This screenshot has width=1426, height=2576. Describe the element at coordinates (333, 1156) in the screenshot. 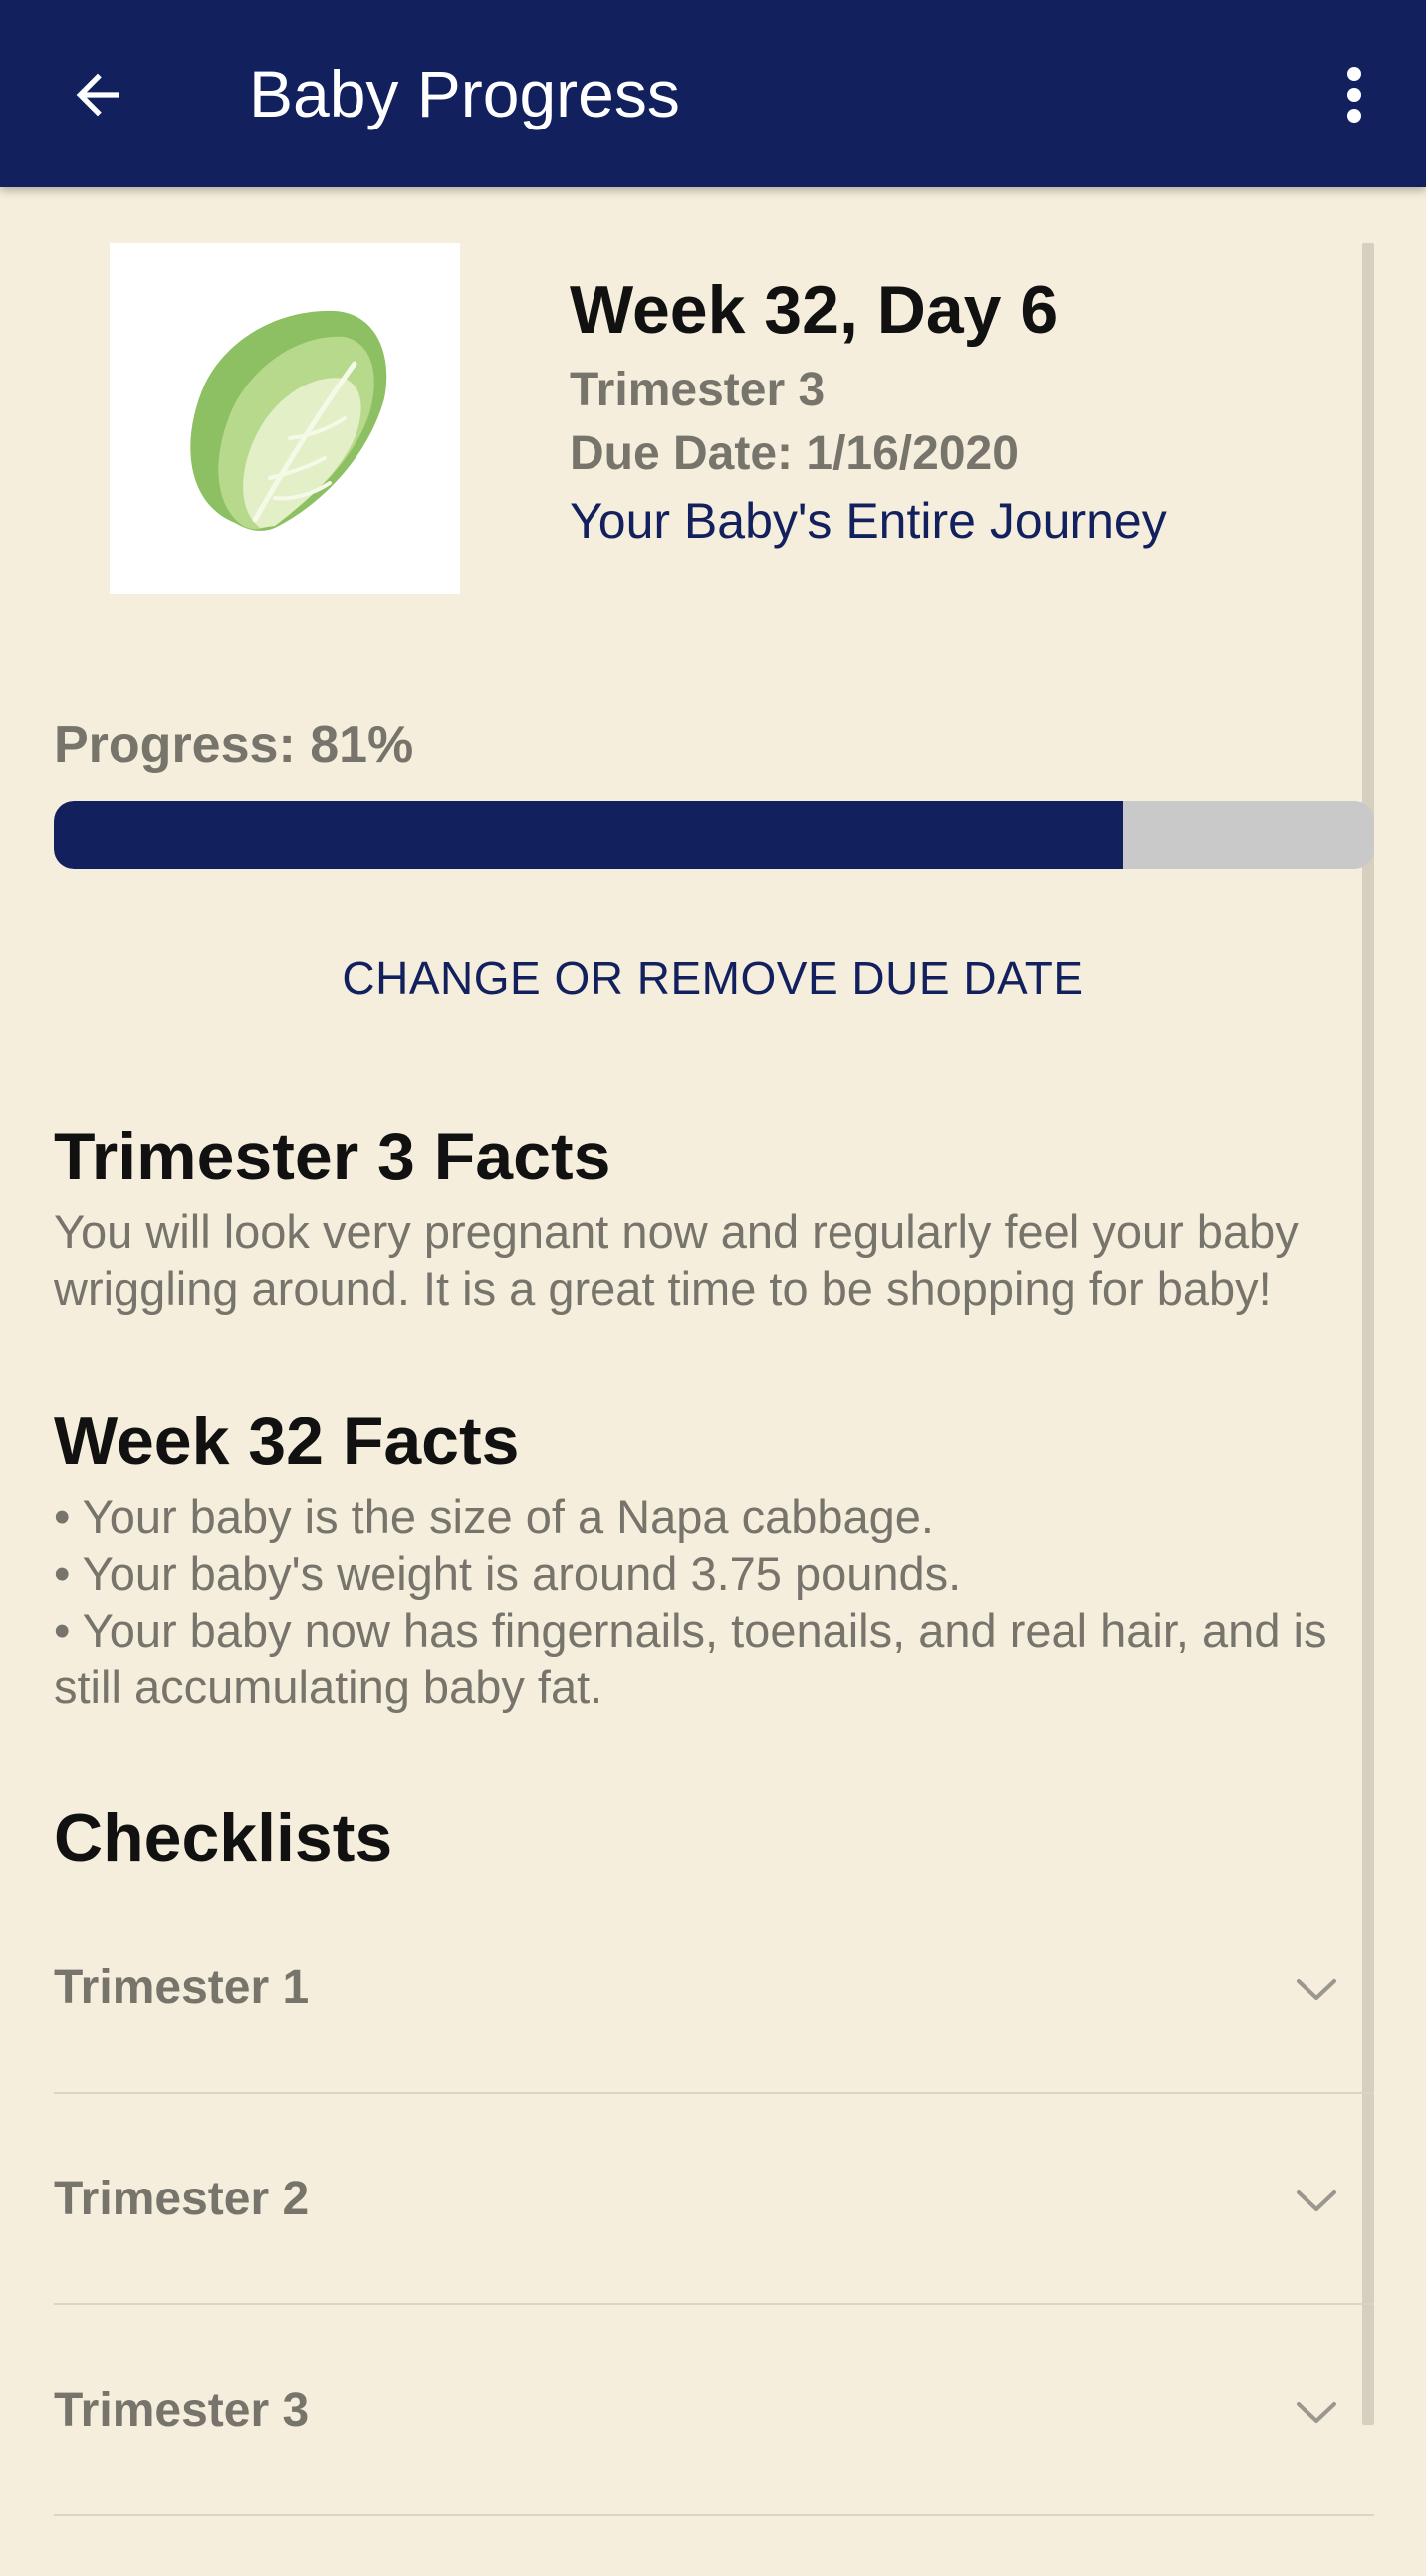

I see `trimester-facts-heading: Trimester 3 Facts` at that location.